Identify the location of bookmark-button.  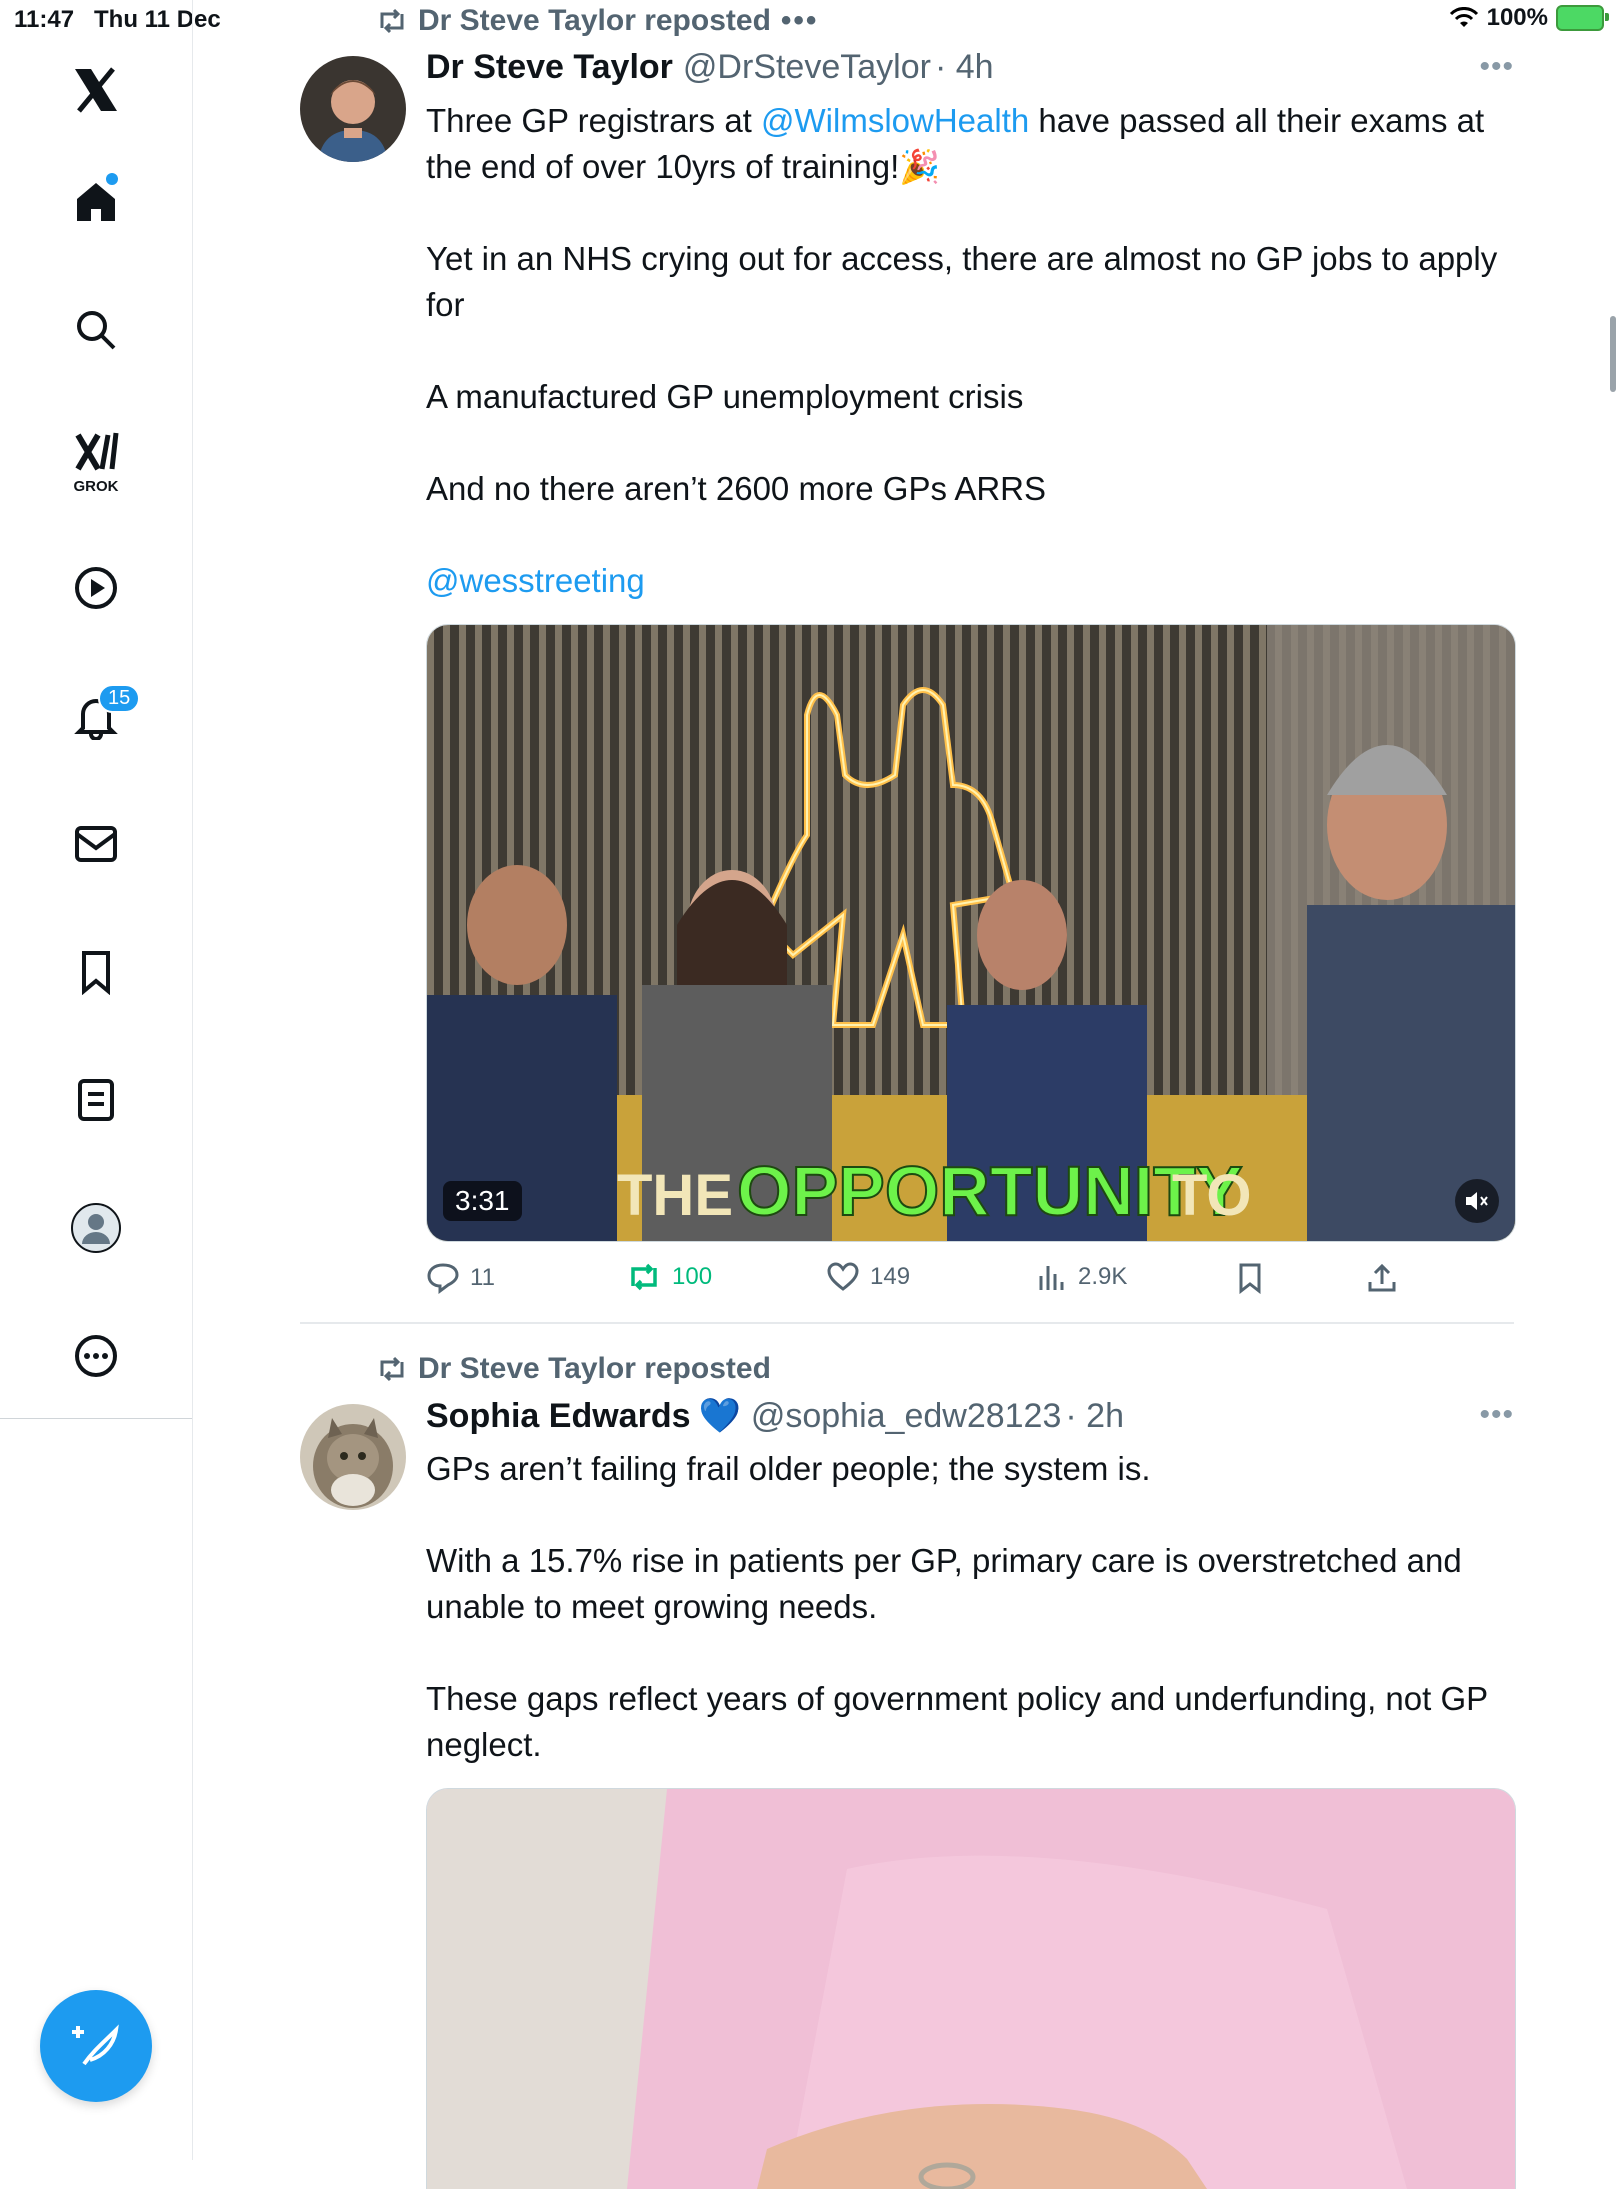
(1250, 1278).